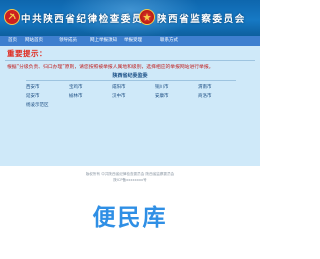  What do you see at coordinates (130, 76) in the screenshot?
I see `section-title: 陕西省纪委监委` at bounding box center [130, 76].